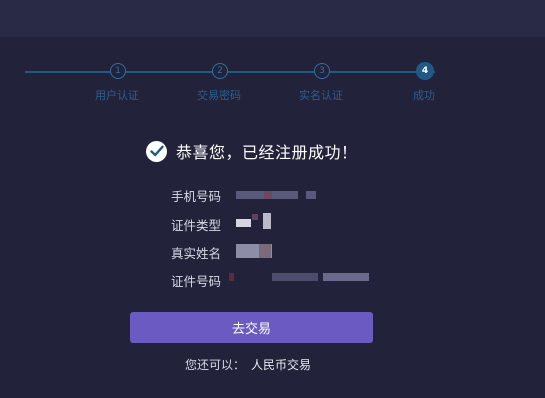 The width and height of the screenshot is (545, 398). What do you see at coordinates (196, 196) in the screenshot?
I see `phone-label: 手机号码` at bounding box center [196, 196].